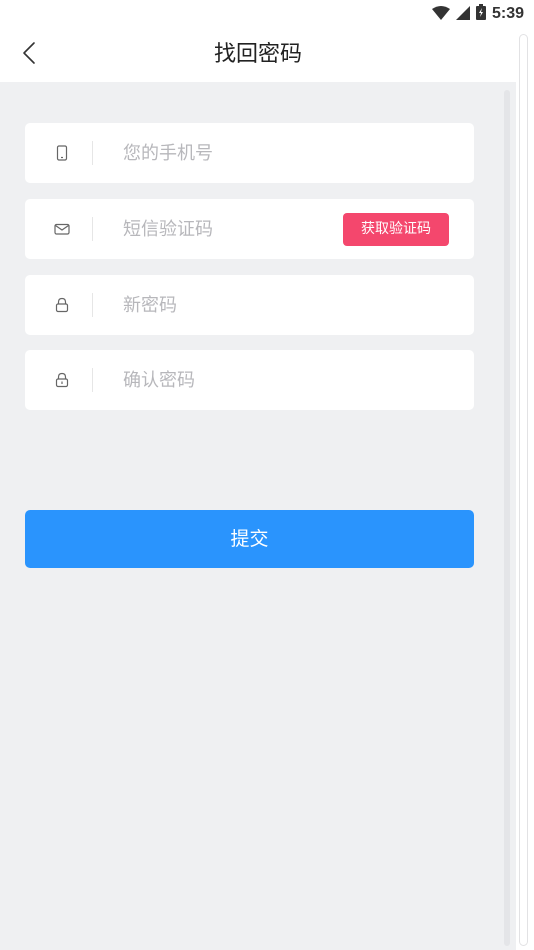  What do you see at coordinates (507, 13) in the screenshot?
I see `status-time: 5:39` at bounding box center [507, 13].